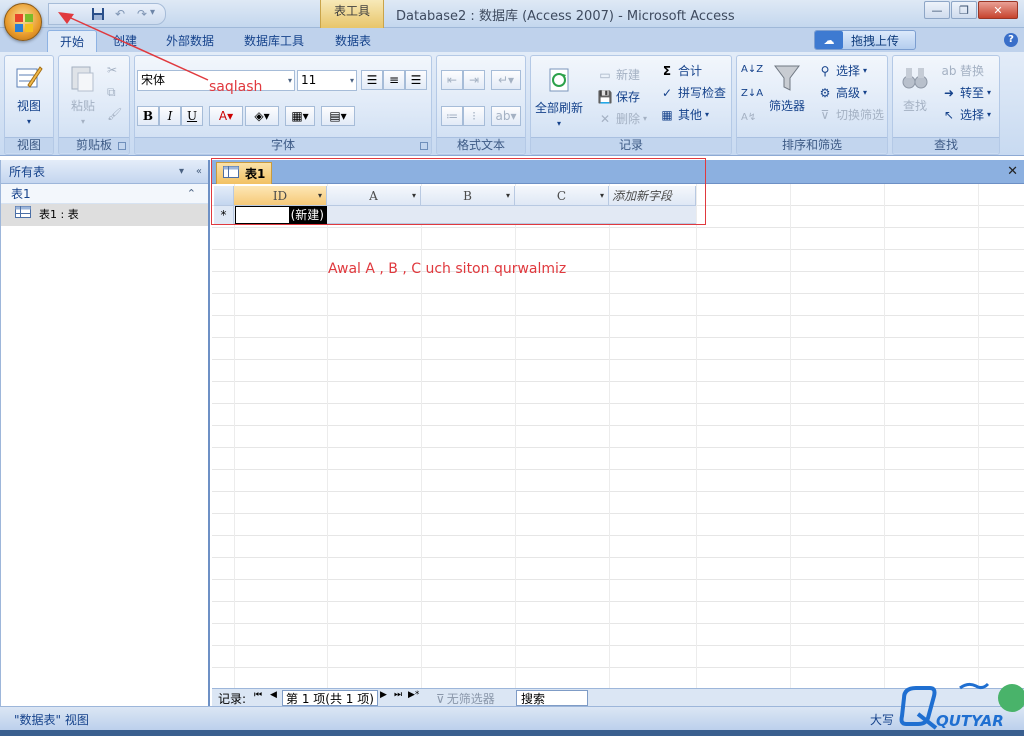 This screenshot has width=1024, height=736. I want to click on underline-icon: U, so click(192, 116).